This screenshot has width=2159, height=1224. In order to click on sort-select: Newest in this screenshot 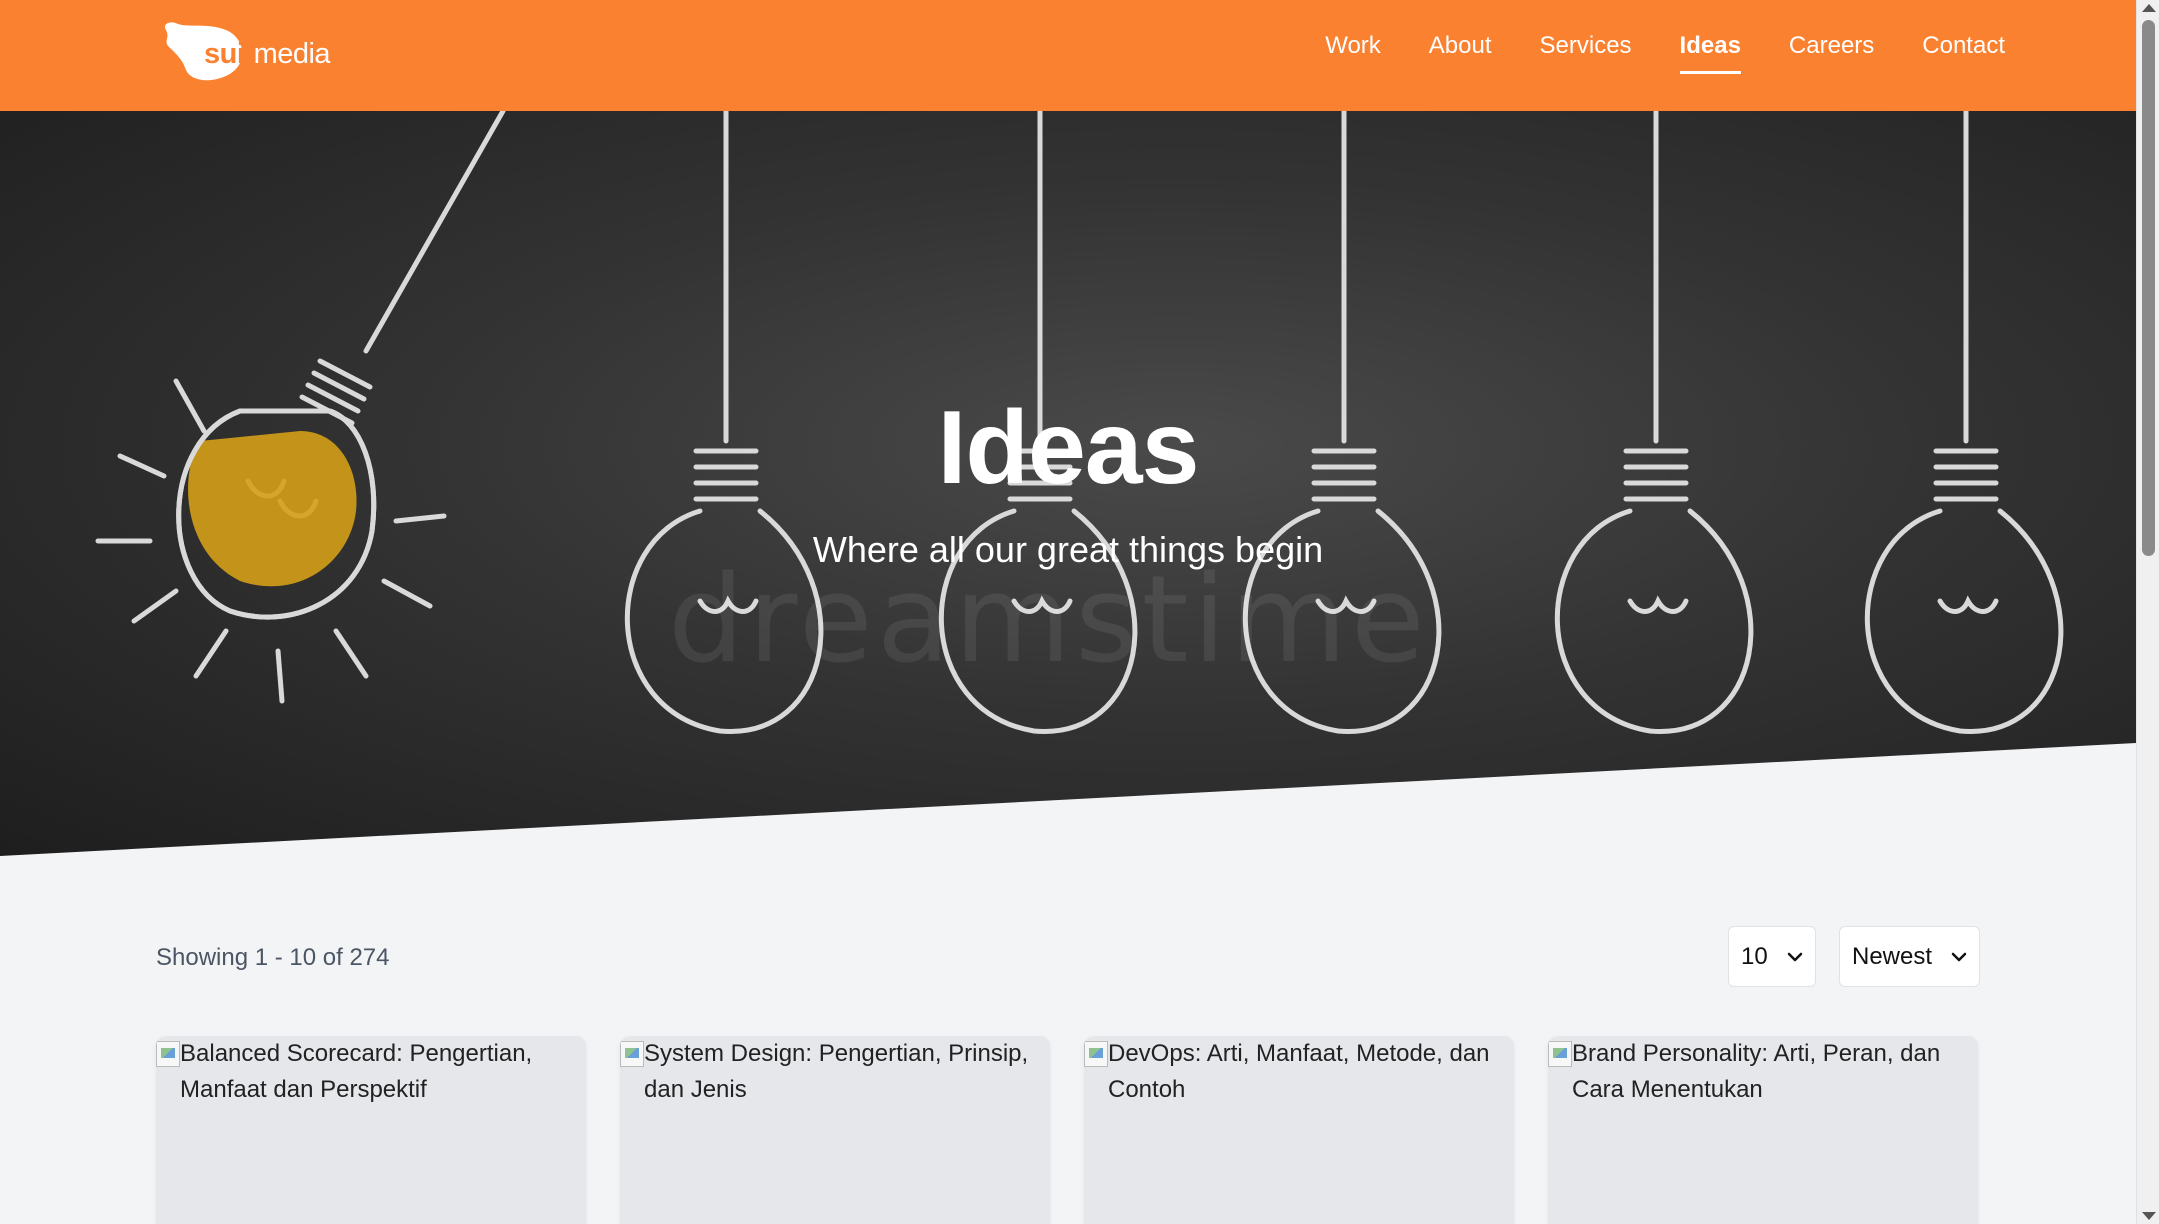, I will do `click(1909, 956)`.